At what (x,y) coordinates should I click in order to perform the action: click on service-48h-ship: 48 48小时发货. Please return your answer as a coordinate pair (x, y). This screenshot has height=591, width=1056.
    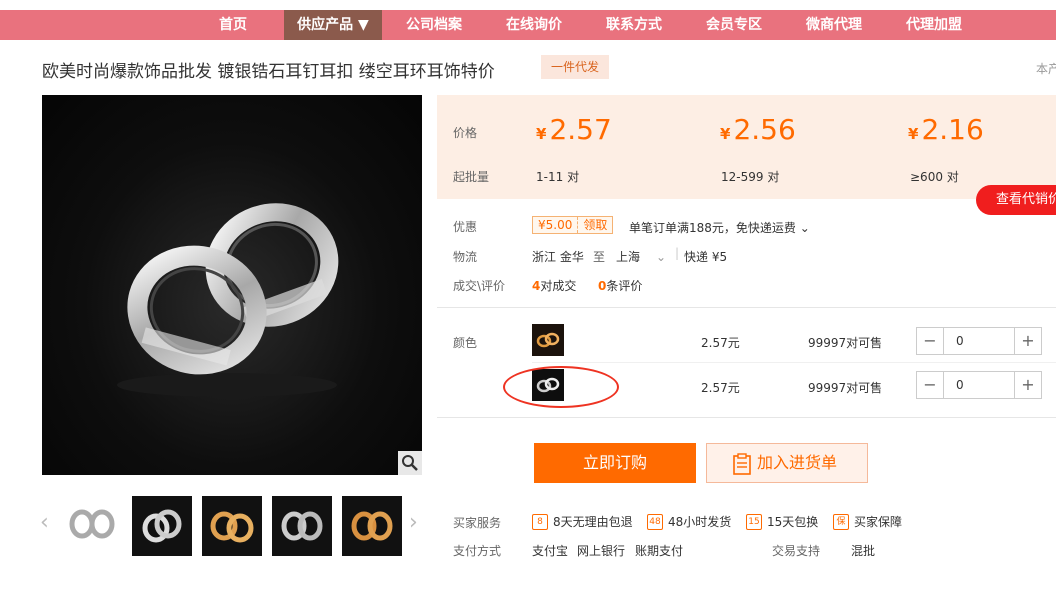
    Looking at the image, I should click on (689, 521).